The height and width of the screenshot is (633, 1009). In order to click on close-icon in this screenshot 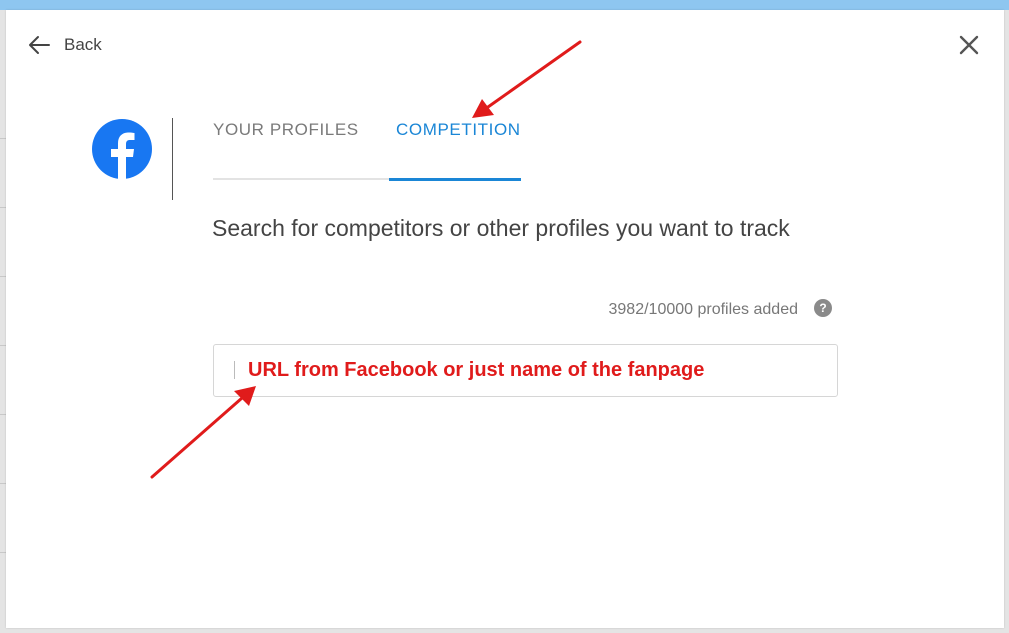, I will do `click(969, 45)`.